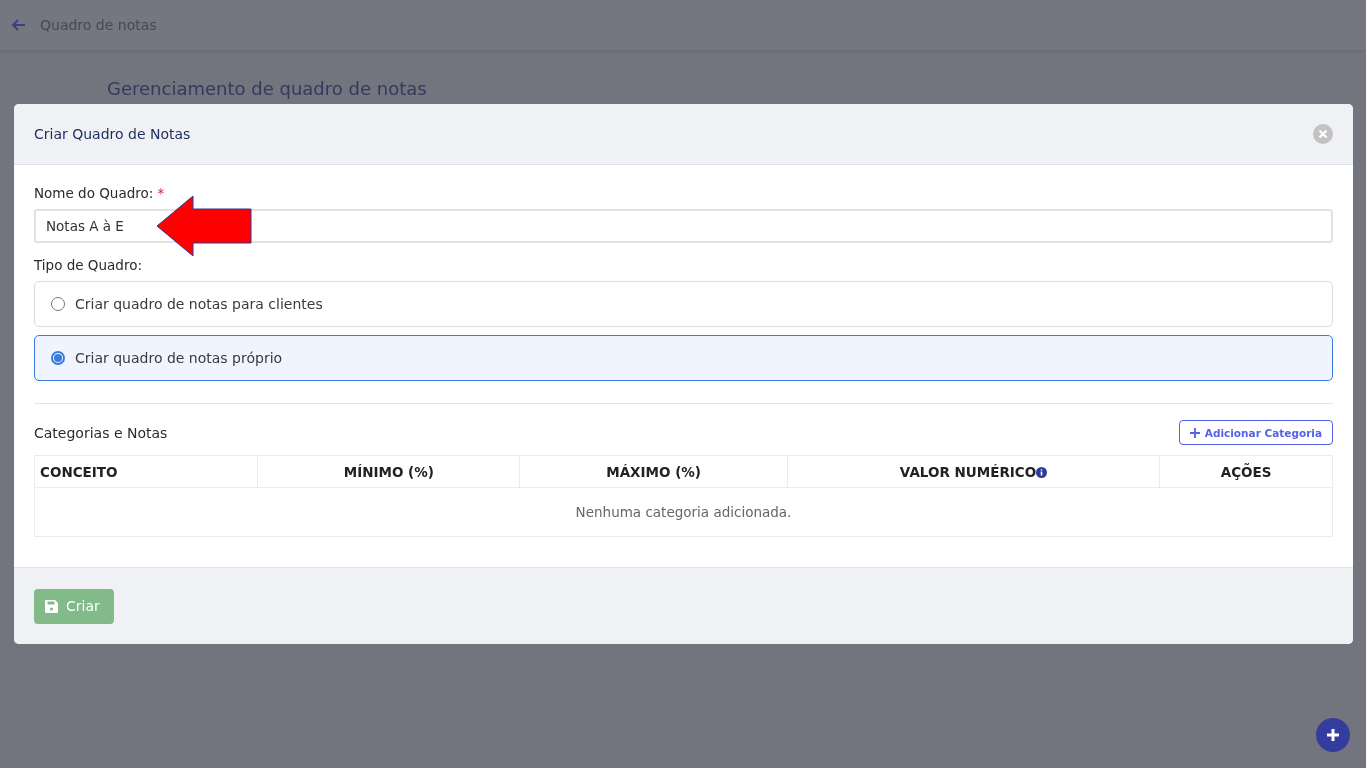 The height and width of the screenshot is (768, 1366). I want to click on add-button, so click(1333, 735).